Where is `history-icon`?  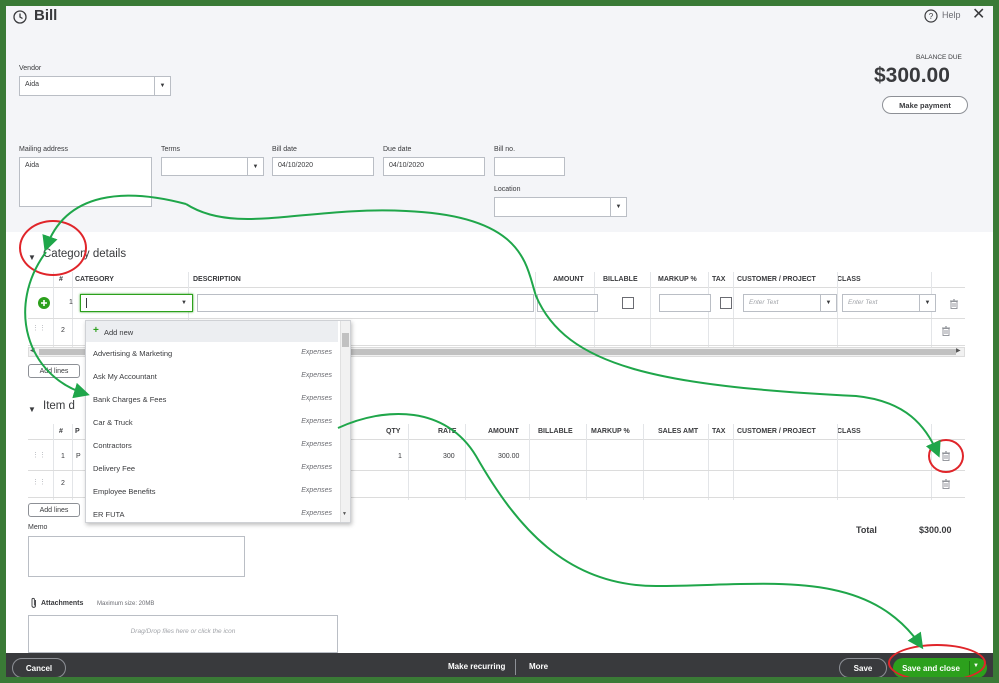 history-icon is located at coordinates (20, 17).